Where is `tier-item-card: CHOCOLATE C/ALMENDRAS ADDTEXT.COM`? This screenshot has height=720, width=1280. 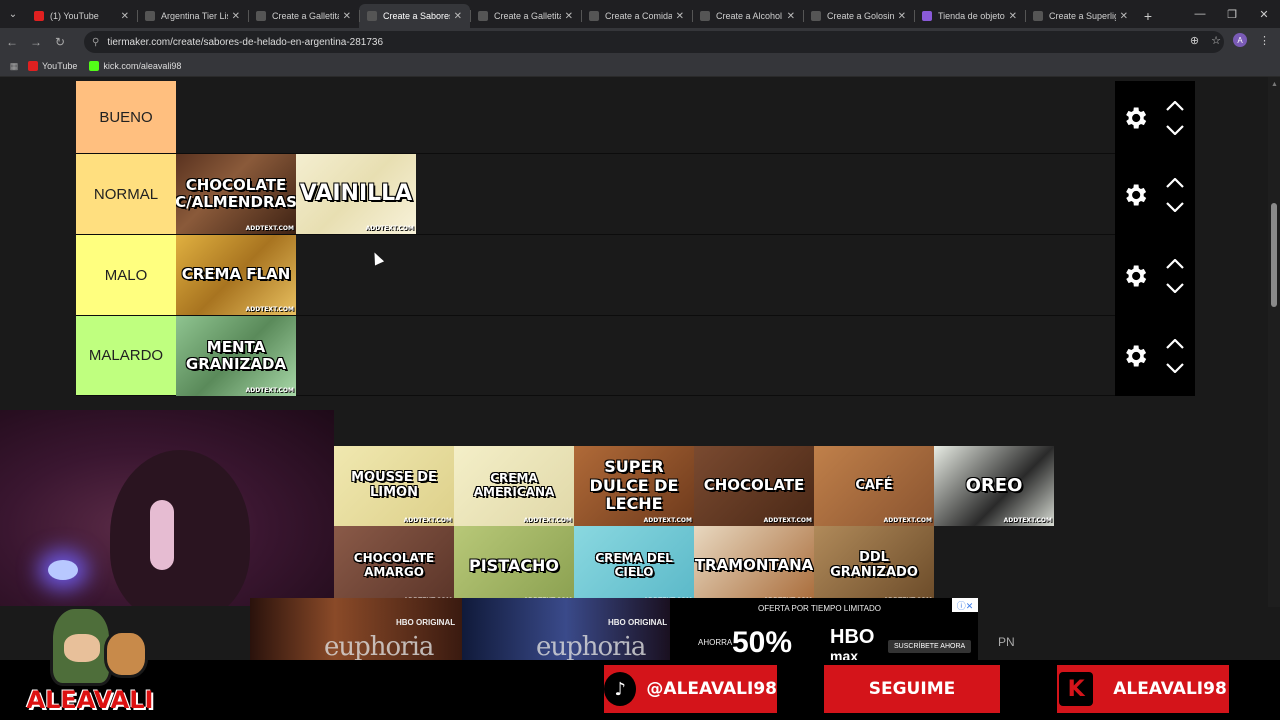 tier-item-card: CHOCOLATE C/ALMENDRAS ADDTEXT.COM is located at coordinates (236, 194).